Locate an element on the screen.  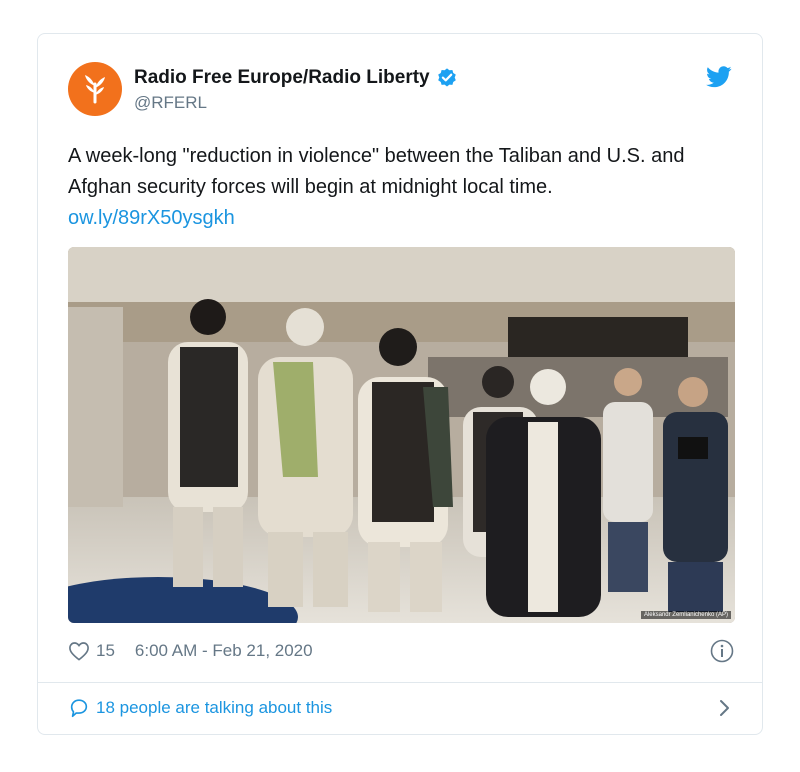
verified-badge-icon is located at coordinates (446, 77).